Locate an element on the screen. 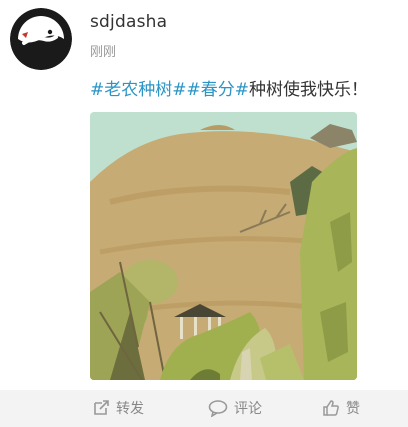  avatar-logo-icon is located at coordinates (41, 39).